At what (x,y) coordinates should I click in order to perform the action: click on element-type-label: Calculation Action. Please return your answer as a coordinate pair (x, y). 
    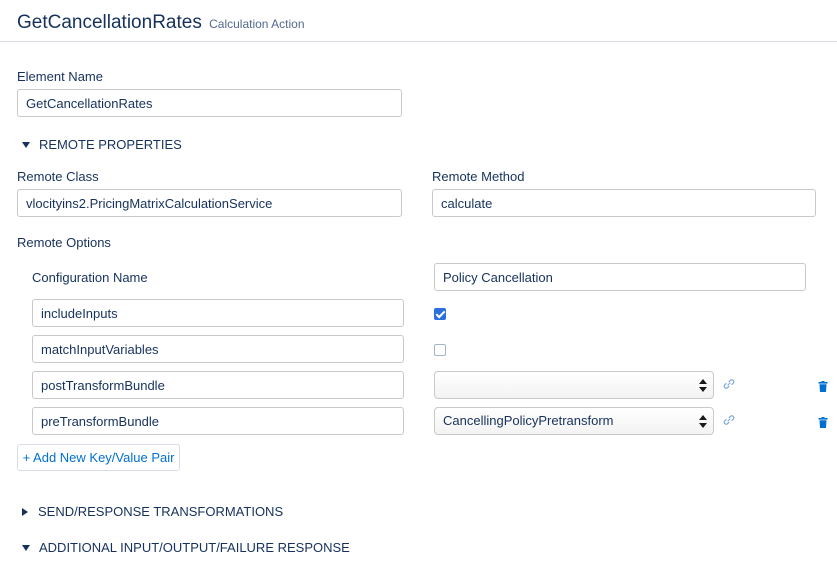
    Looking at the image, I should click on (257, 24).